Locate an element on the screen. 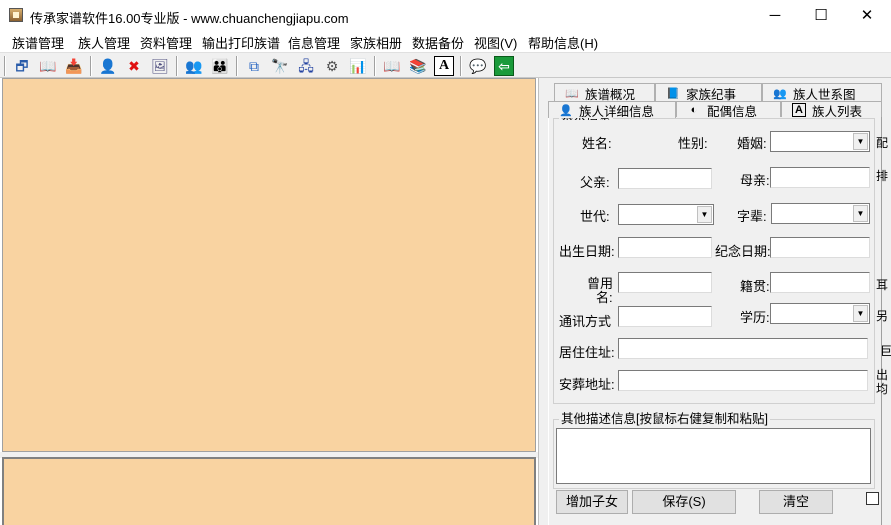  menu-data-backup: 数据备份 is located at coordinates (438, 42).